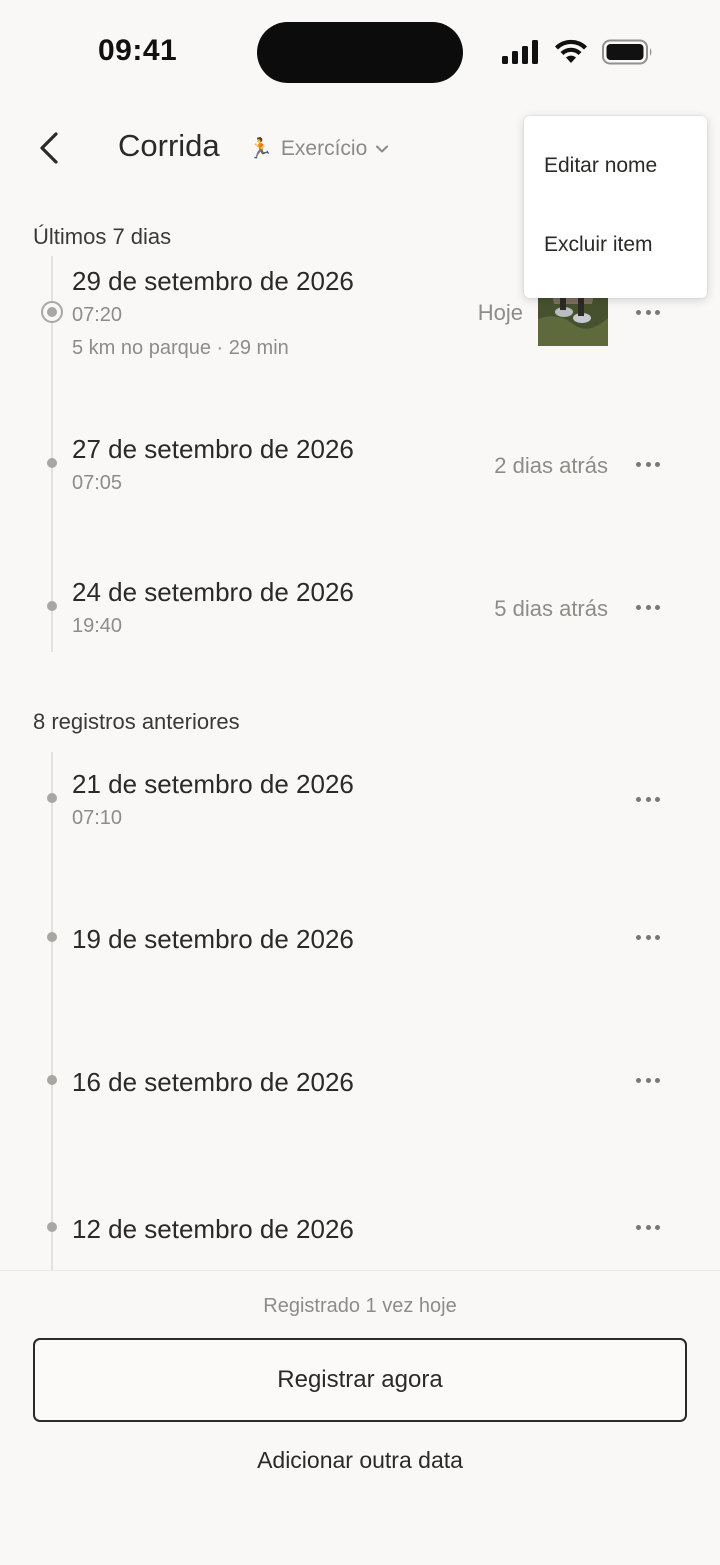 Image resolution: width=720 pixels, height=1565 pixels. I want to click on list-item: 19 de setembro de 2026, so click(360, 950).